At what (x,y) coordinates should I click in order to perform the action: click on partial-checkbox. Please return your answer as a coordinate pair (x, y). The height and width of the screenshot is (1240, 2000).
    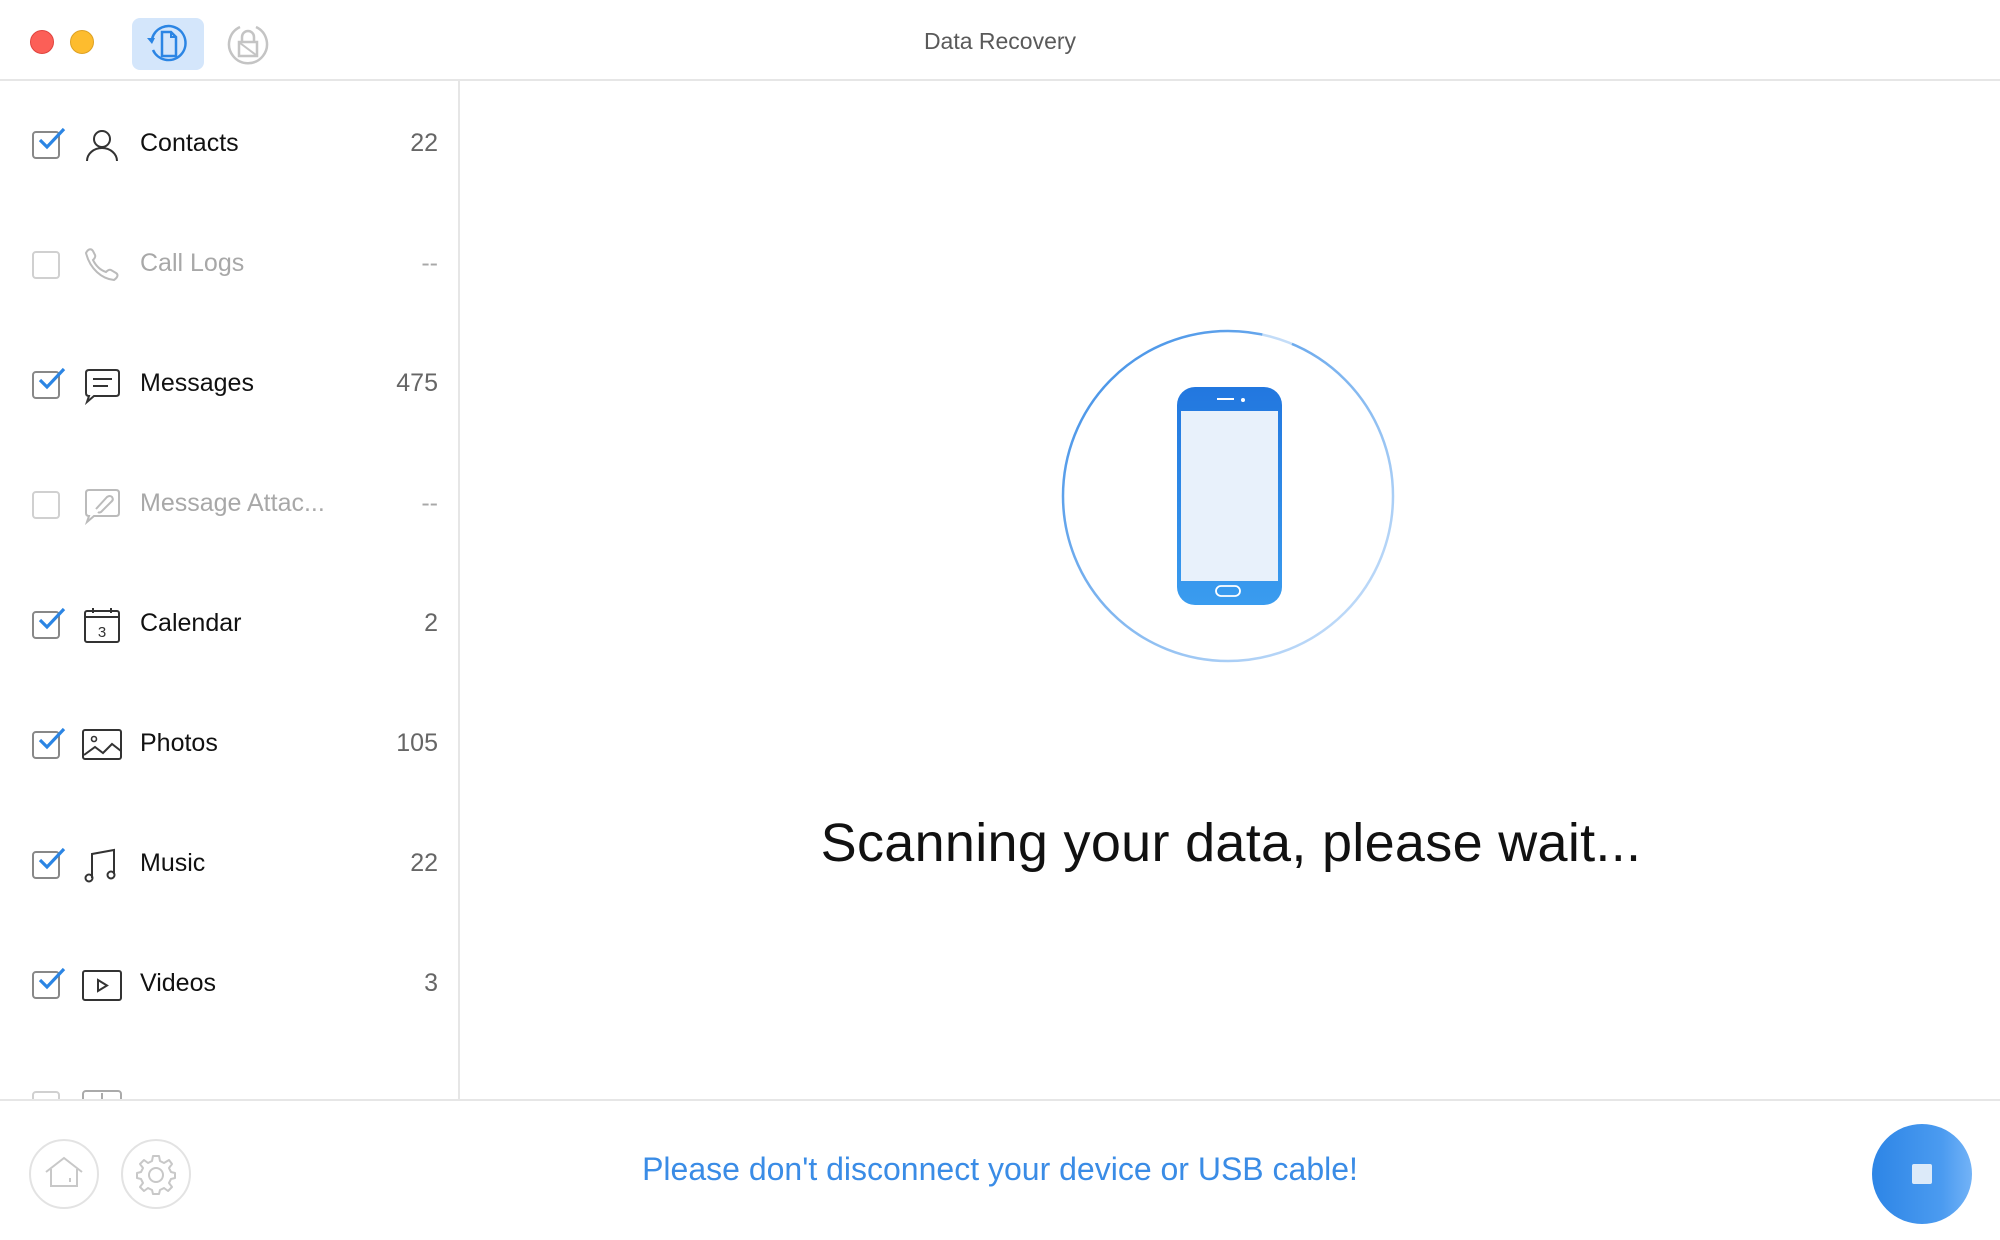
    Looking at the image, I should click on (46, 1095).